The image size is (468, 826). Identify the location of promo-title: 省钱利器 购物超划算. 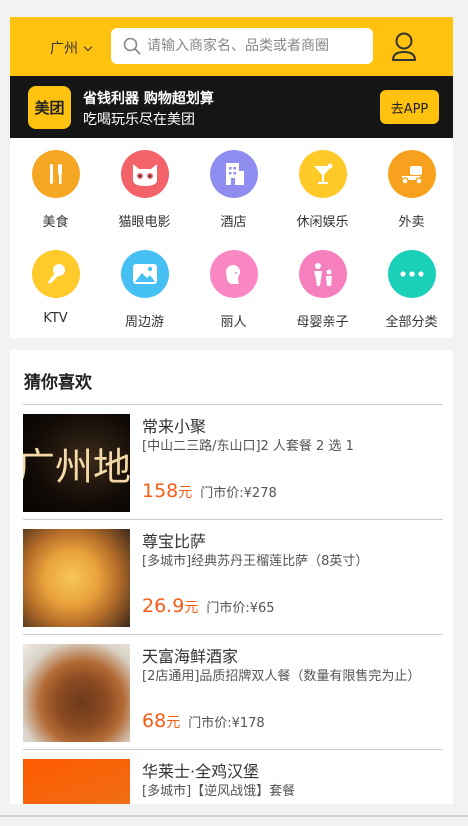
(148, 99).